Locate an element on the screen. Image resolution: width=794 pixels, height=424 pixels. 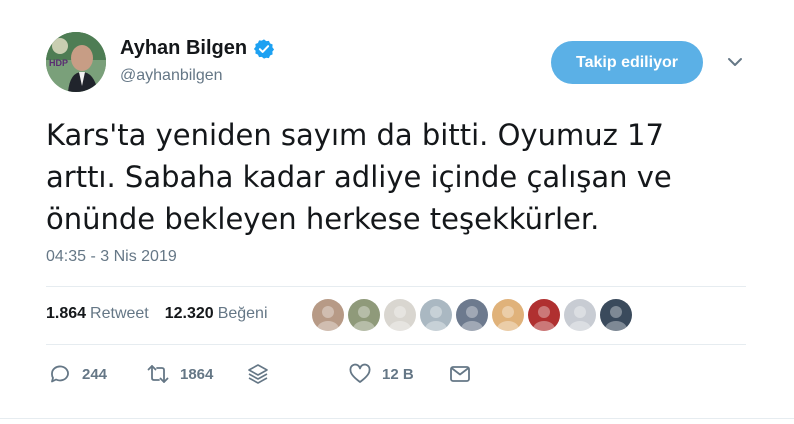
author-display-name: Ayhan Bilgen is located at coordinates (183, 48).